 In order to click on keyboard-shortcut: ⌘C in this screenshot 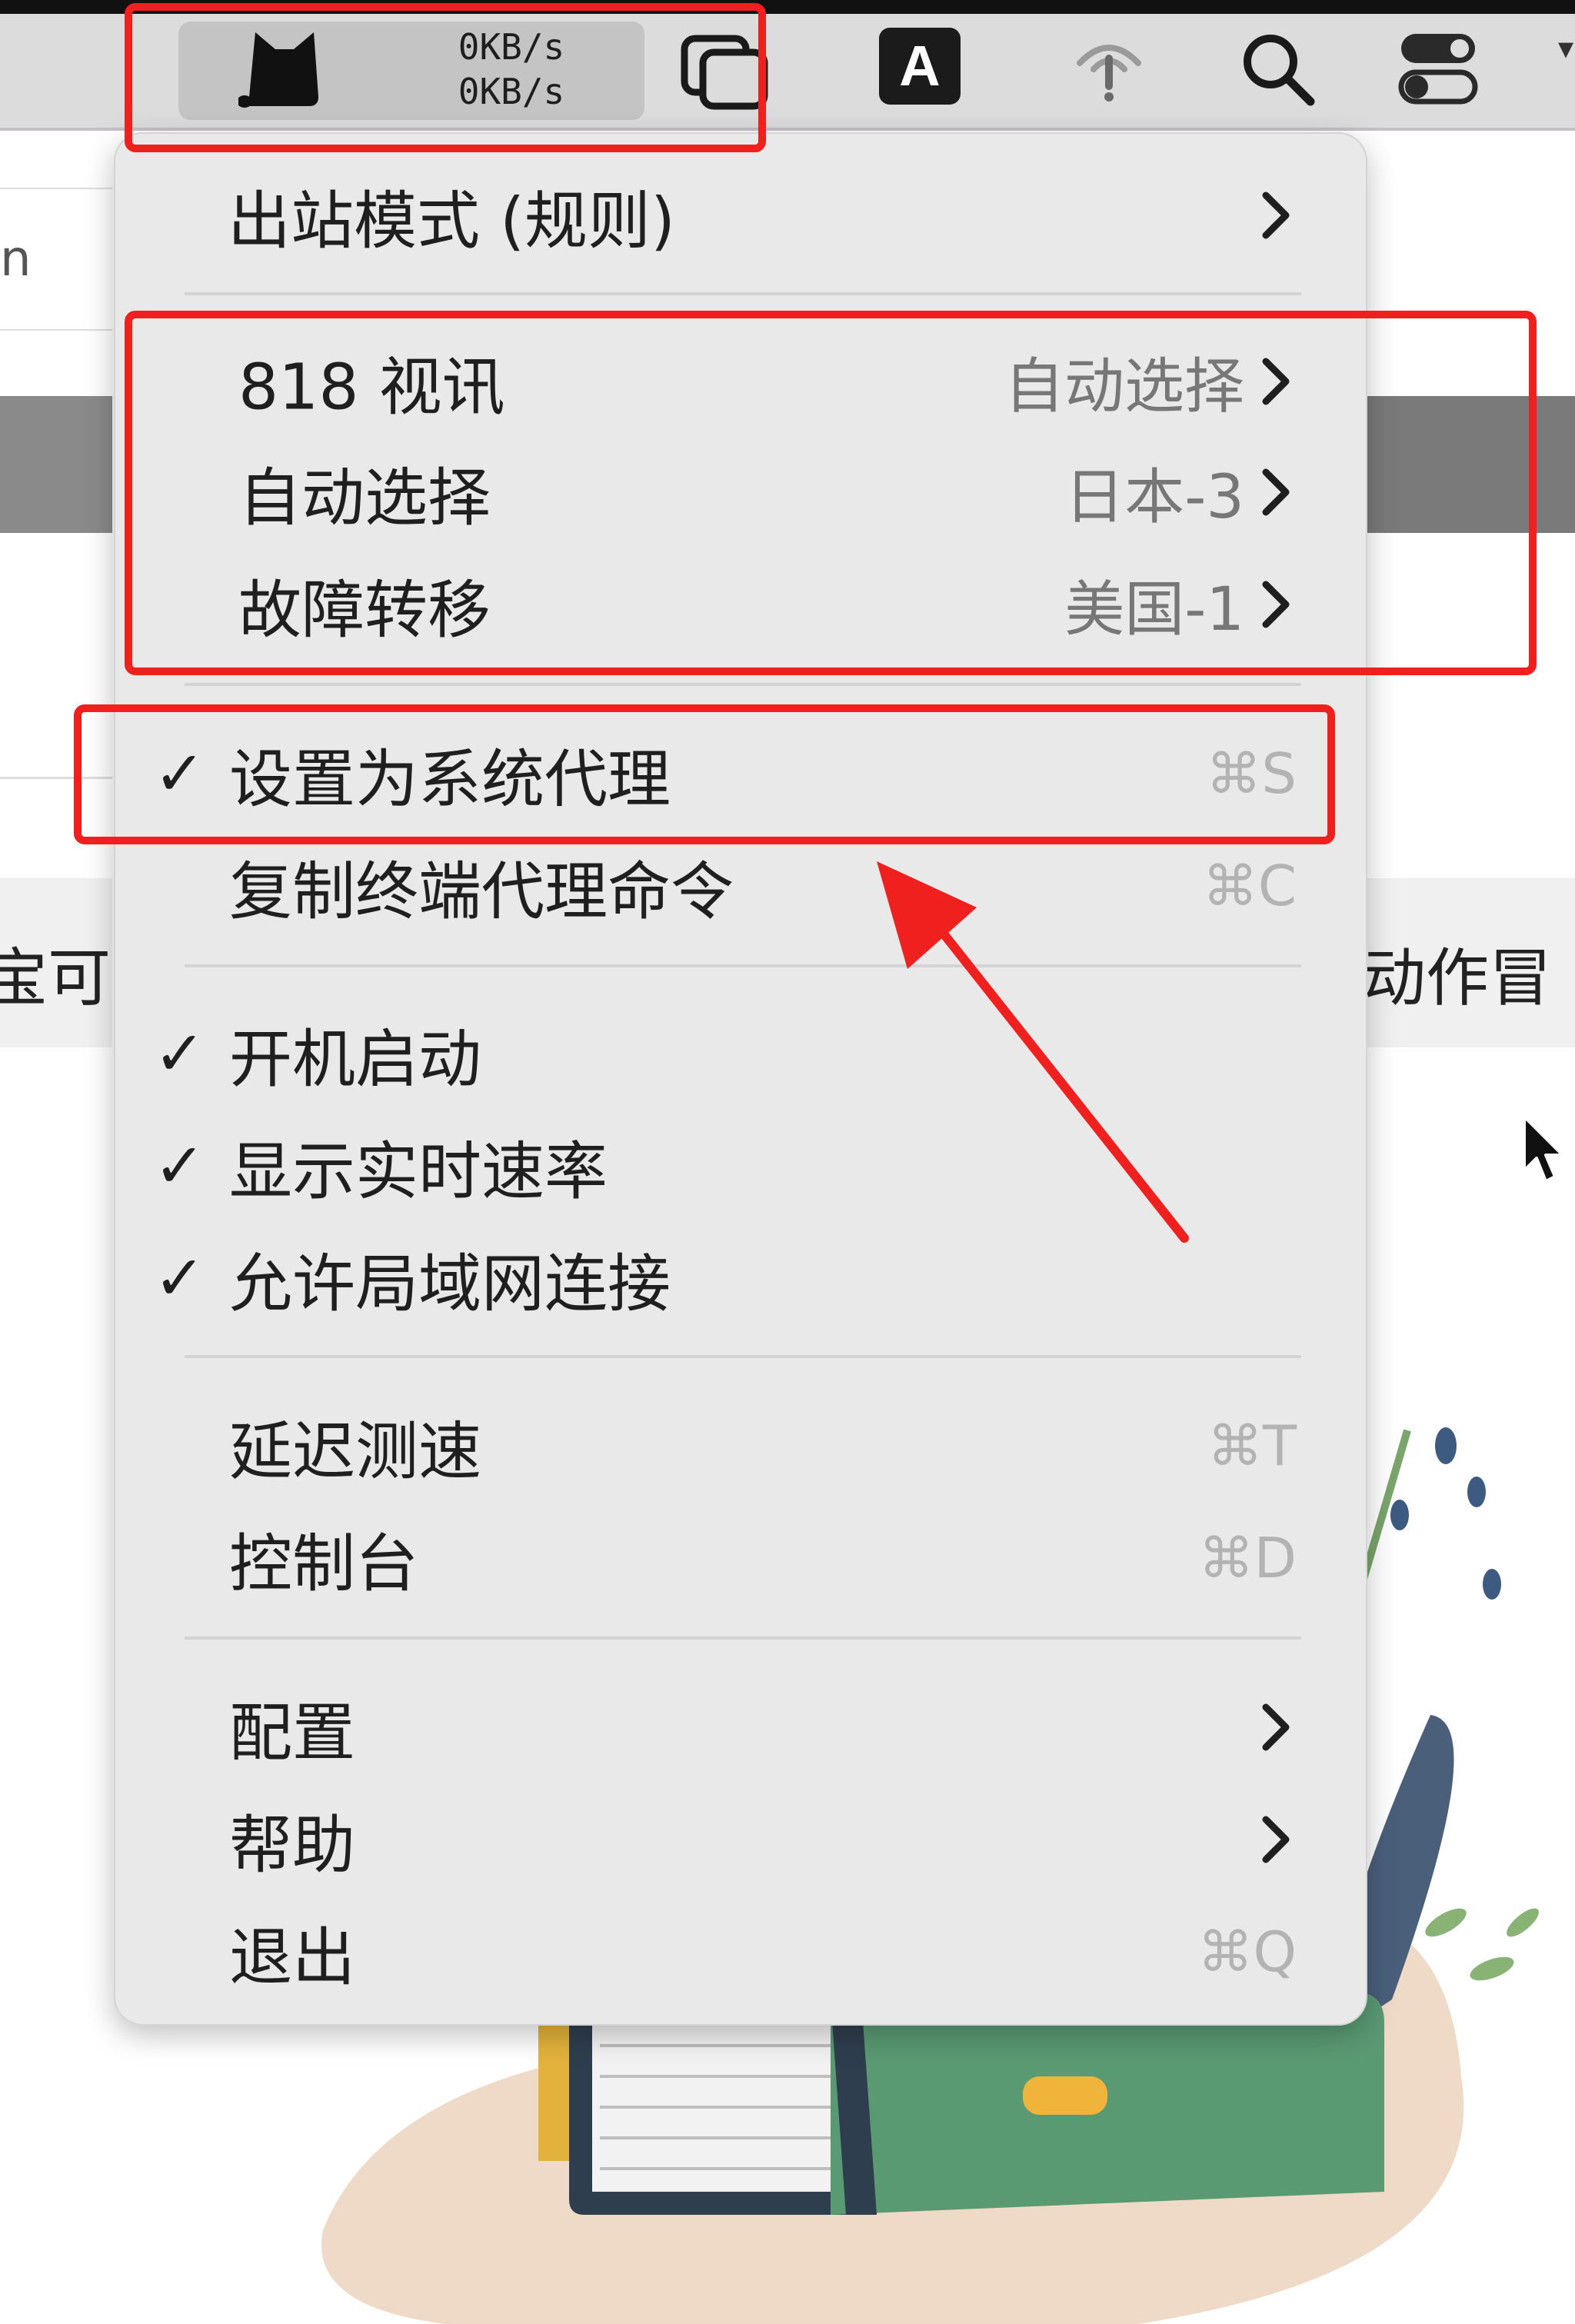, I will do `click(1249, 886)`.